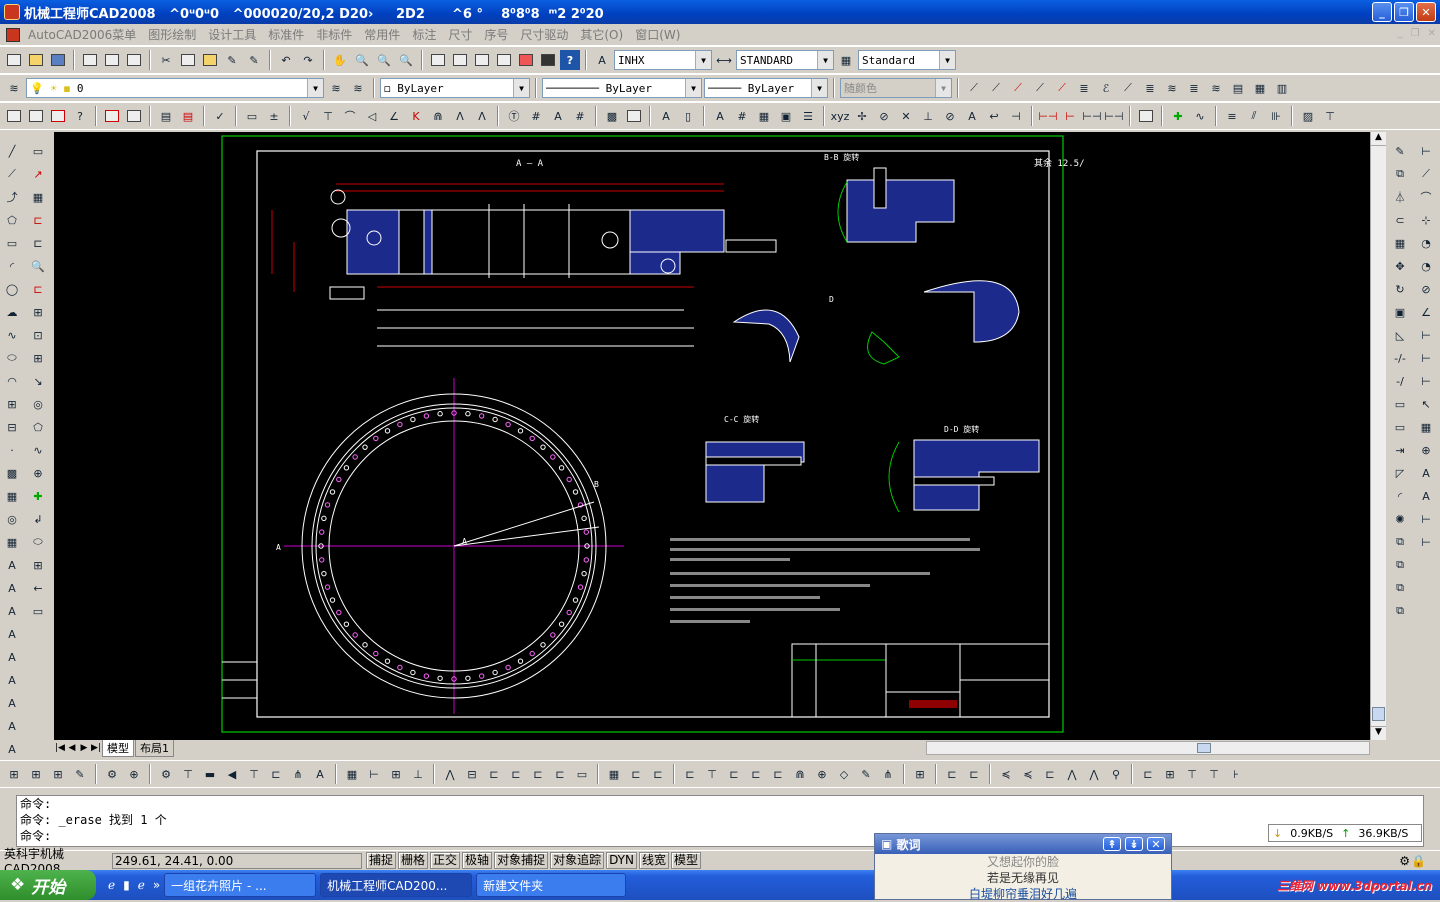  I want to click on tab-model: 模型, so click(118, 748).